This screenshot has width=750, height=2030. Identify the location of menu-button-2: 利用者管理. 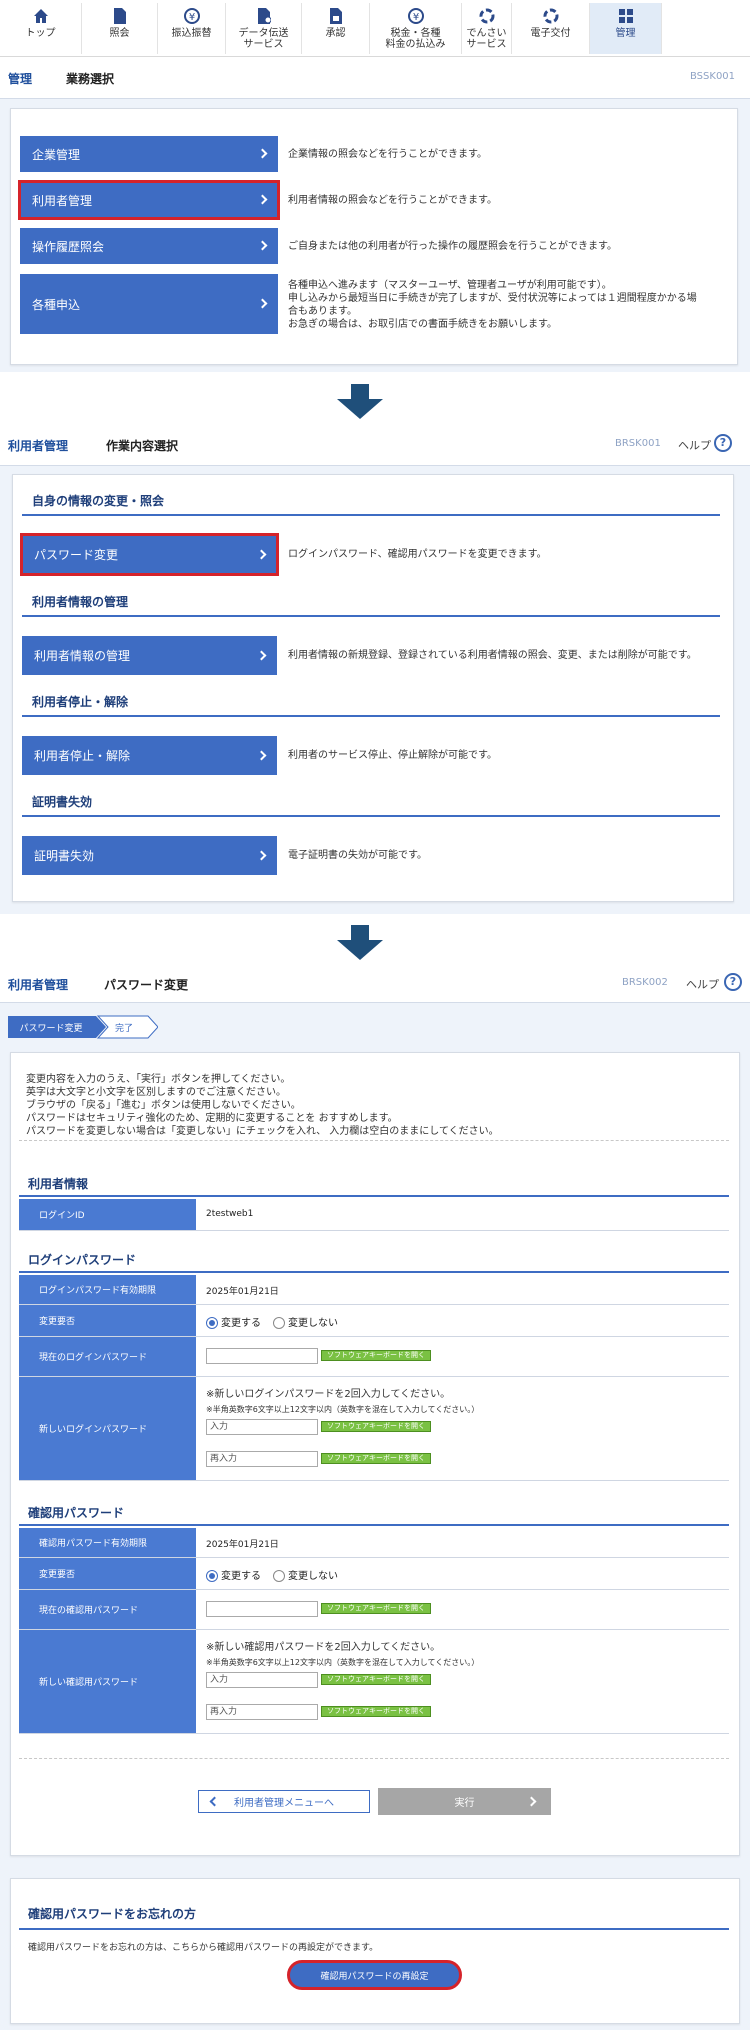
(149, 200).